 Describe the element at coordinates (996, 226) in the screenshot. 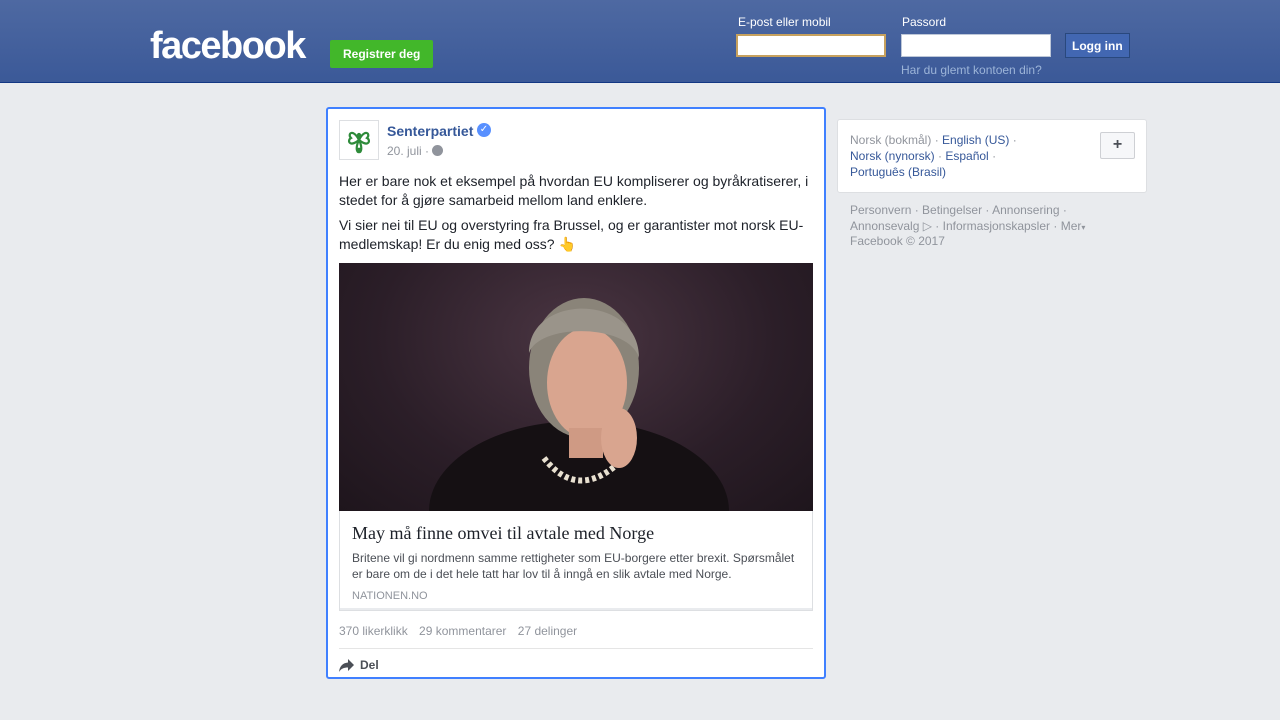

I see `footer-cookies: Informasjonskapsler` at that location.